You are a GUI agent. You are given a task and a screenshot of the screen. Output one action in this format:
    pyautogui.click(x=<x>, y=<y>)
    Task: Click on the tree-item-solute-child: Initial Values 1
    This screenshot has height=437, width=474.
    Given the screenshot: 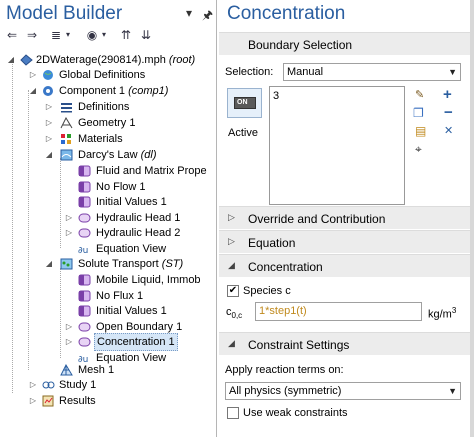 What is the action you would take?
    pyautogui.click(x=108, y=311)
    